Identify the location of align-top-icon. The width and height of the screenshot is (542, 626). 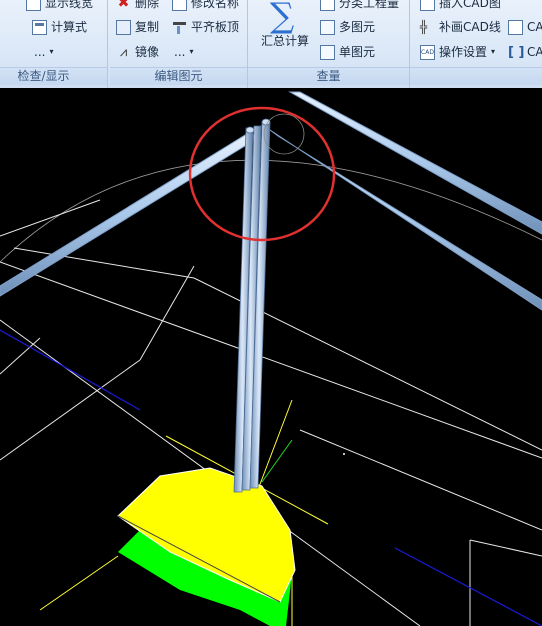
(179, 27).